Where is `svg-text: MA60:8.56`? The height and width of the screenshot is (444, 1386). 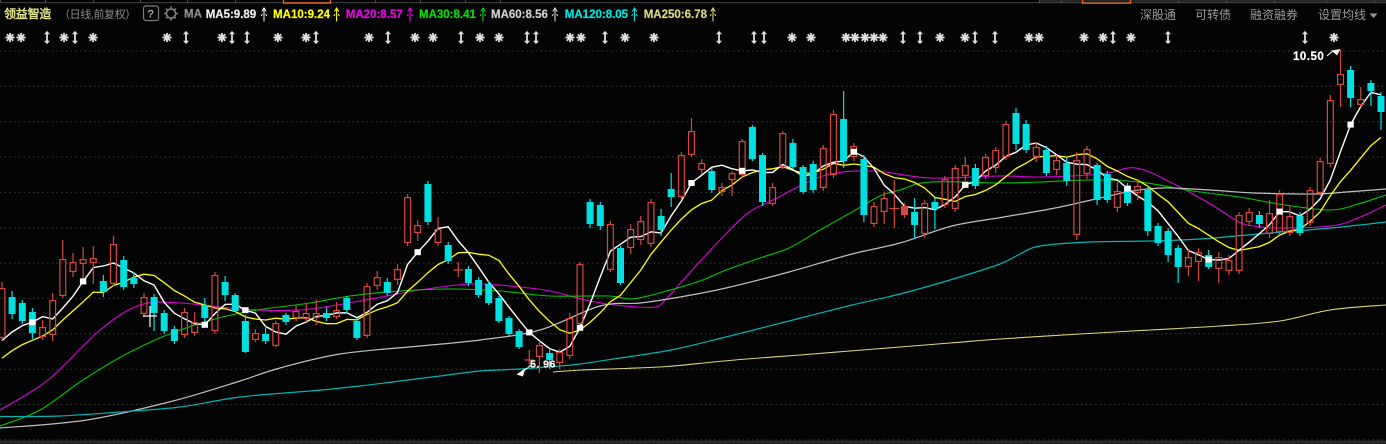
svg-text: MA60:8.56 is located at coordinates (519, 15).